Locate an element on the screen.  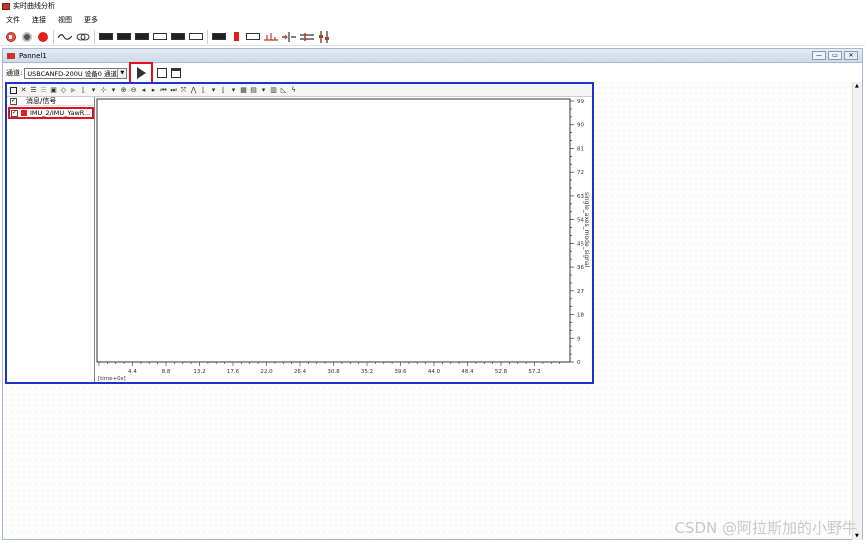
menu-view: 视图 is located at coordinates (65, 20).